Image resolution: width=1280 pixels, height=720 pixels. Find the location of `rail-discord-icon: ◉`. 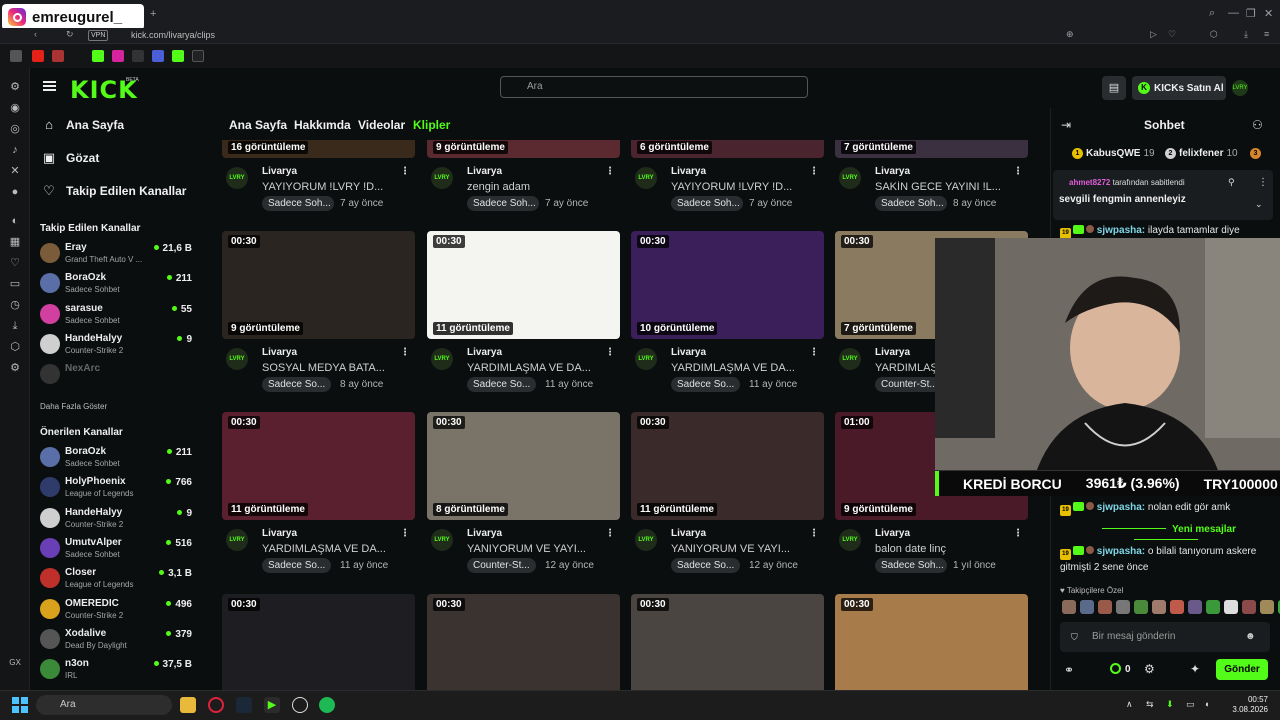

rail-discord-icon: ◉ is located at coordinates (15, 108).